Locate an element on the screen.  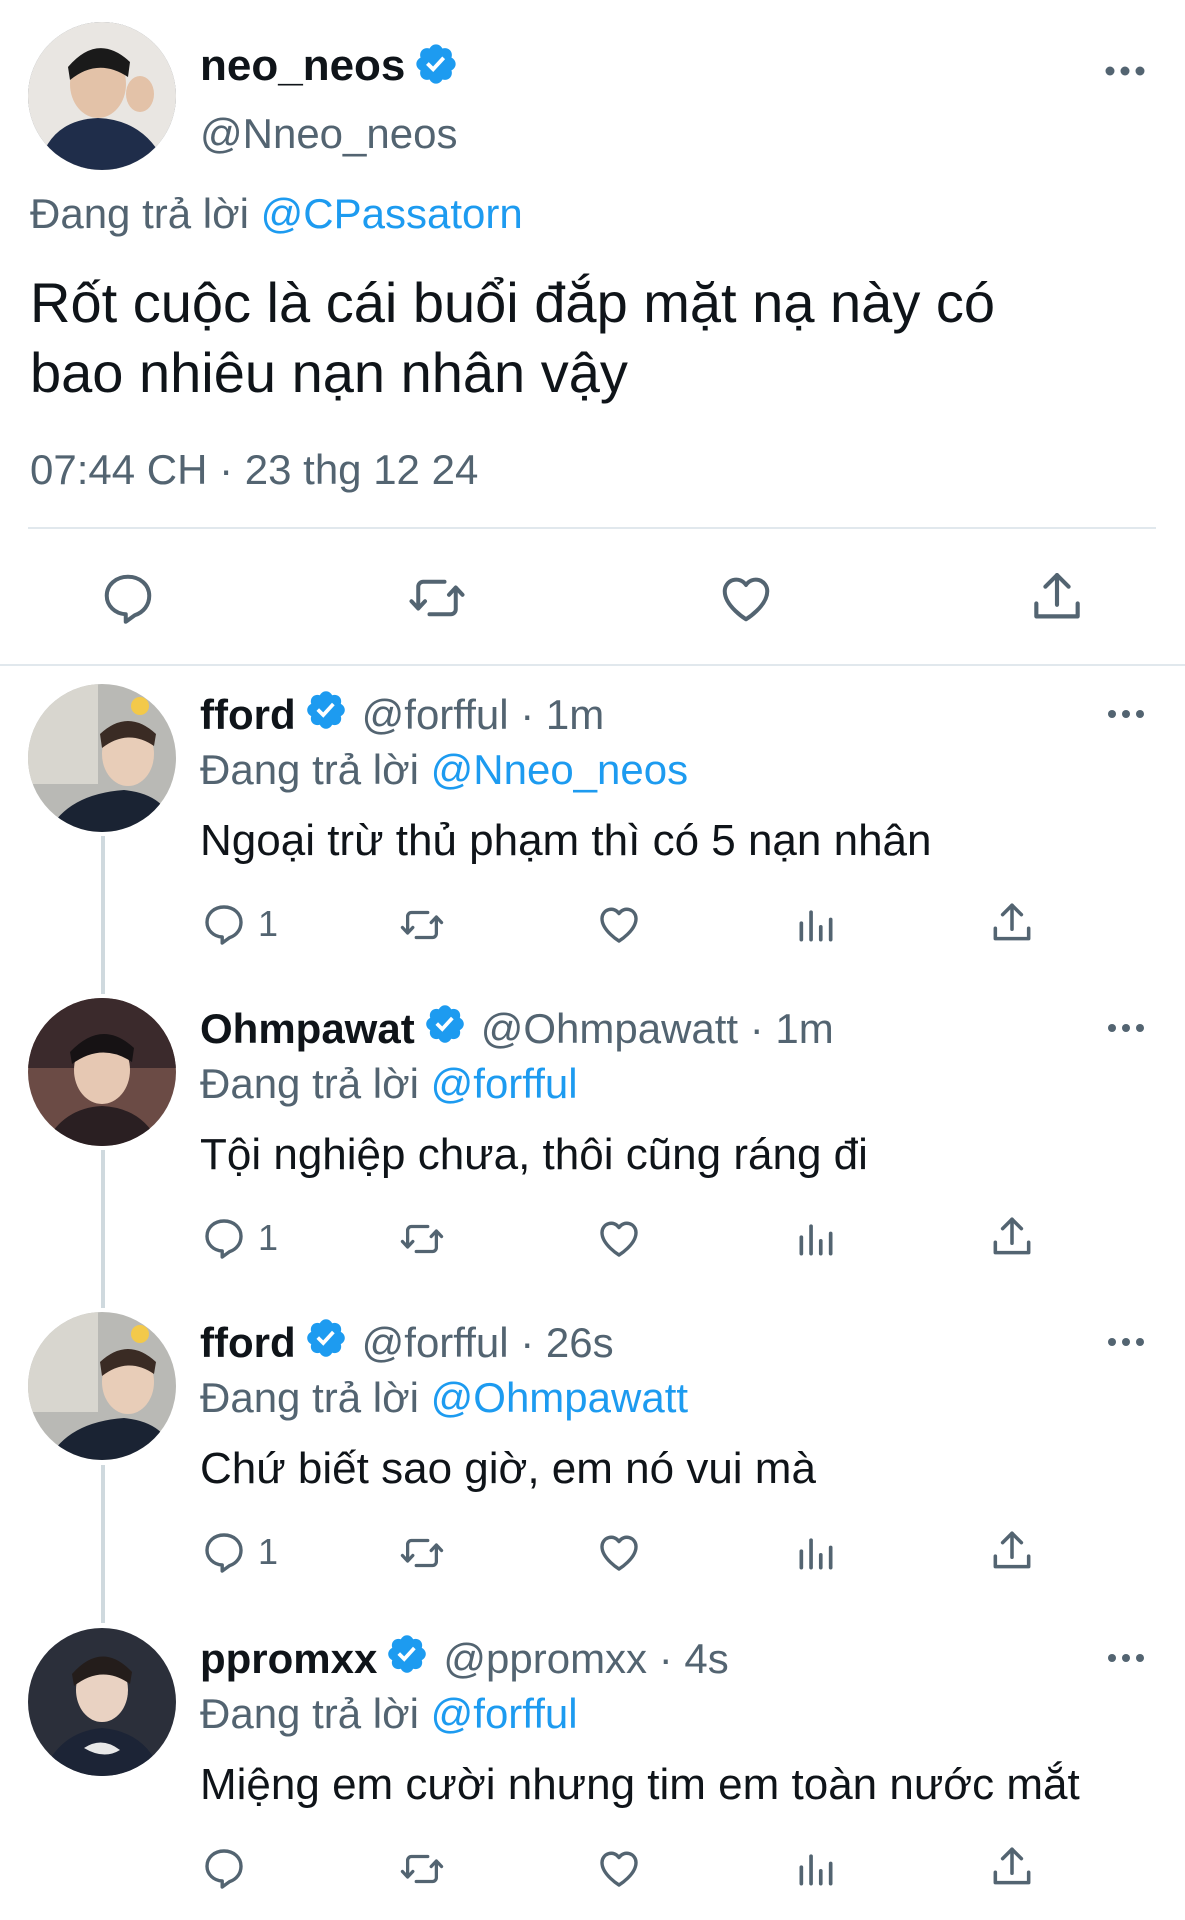
tweet-text: Miệng em cười nhưng tim em toàn nước mắt is located at coordinates (640, 1784).